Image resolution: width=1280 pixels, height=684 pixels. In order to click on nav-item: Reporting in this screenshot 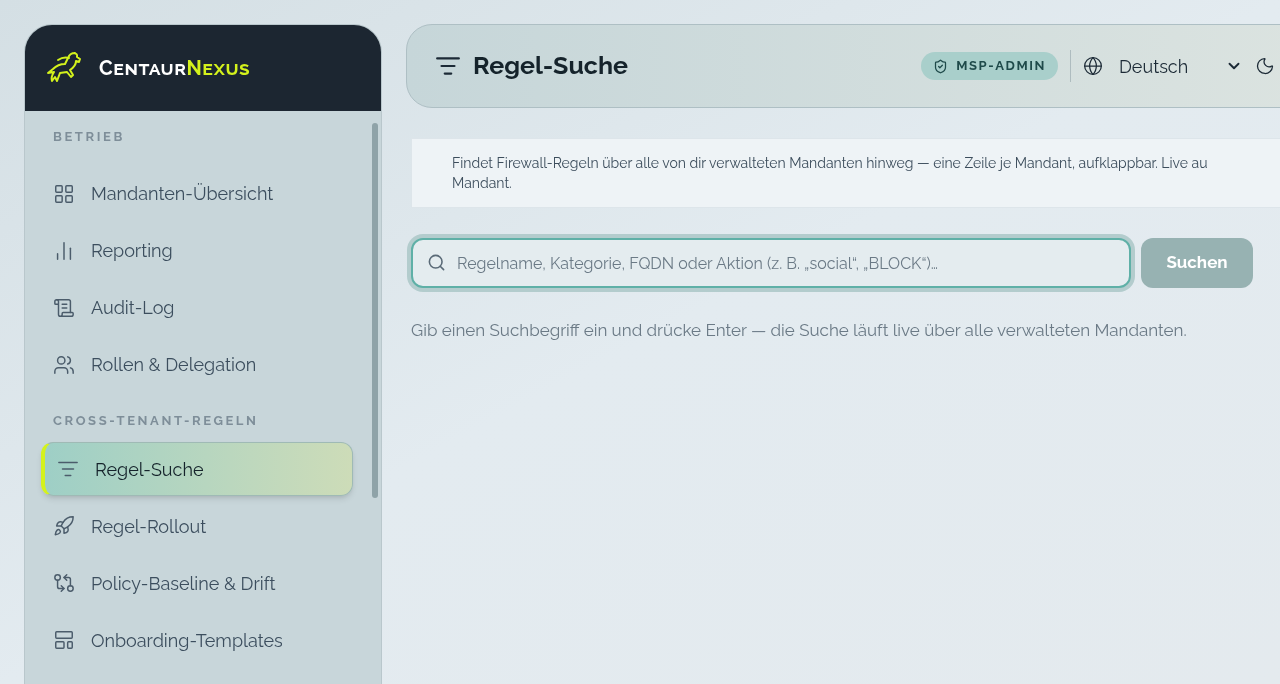, I will do `click(197, 250)`.